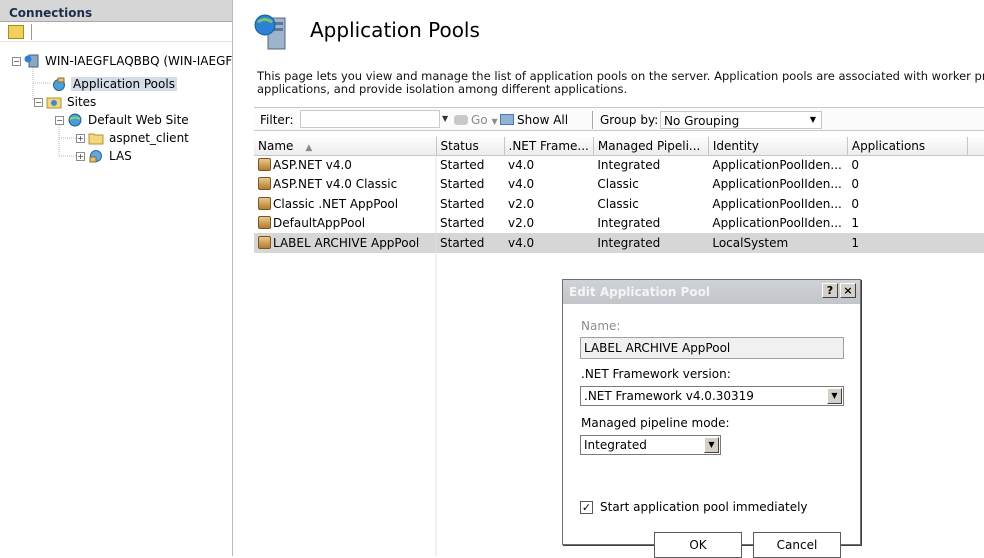  Describe the element at coordinates (907, 243) in the screenshot. I see `cell-applications: 1` at that location.